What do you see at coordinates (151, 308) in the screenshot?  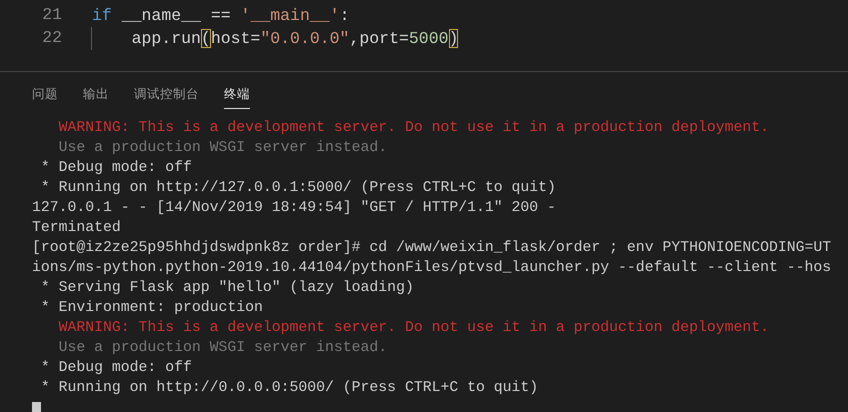 I see `terminal-line: * Environment: production` at bounding box center [151, 308].